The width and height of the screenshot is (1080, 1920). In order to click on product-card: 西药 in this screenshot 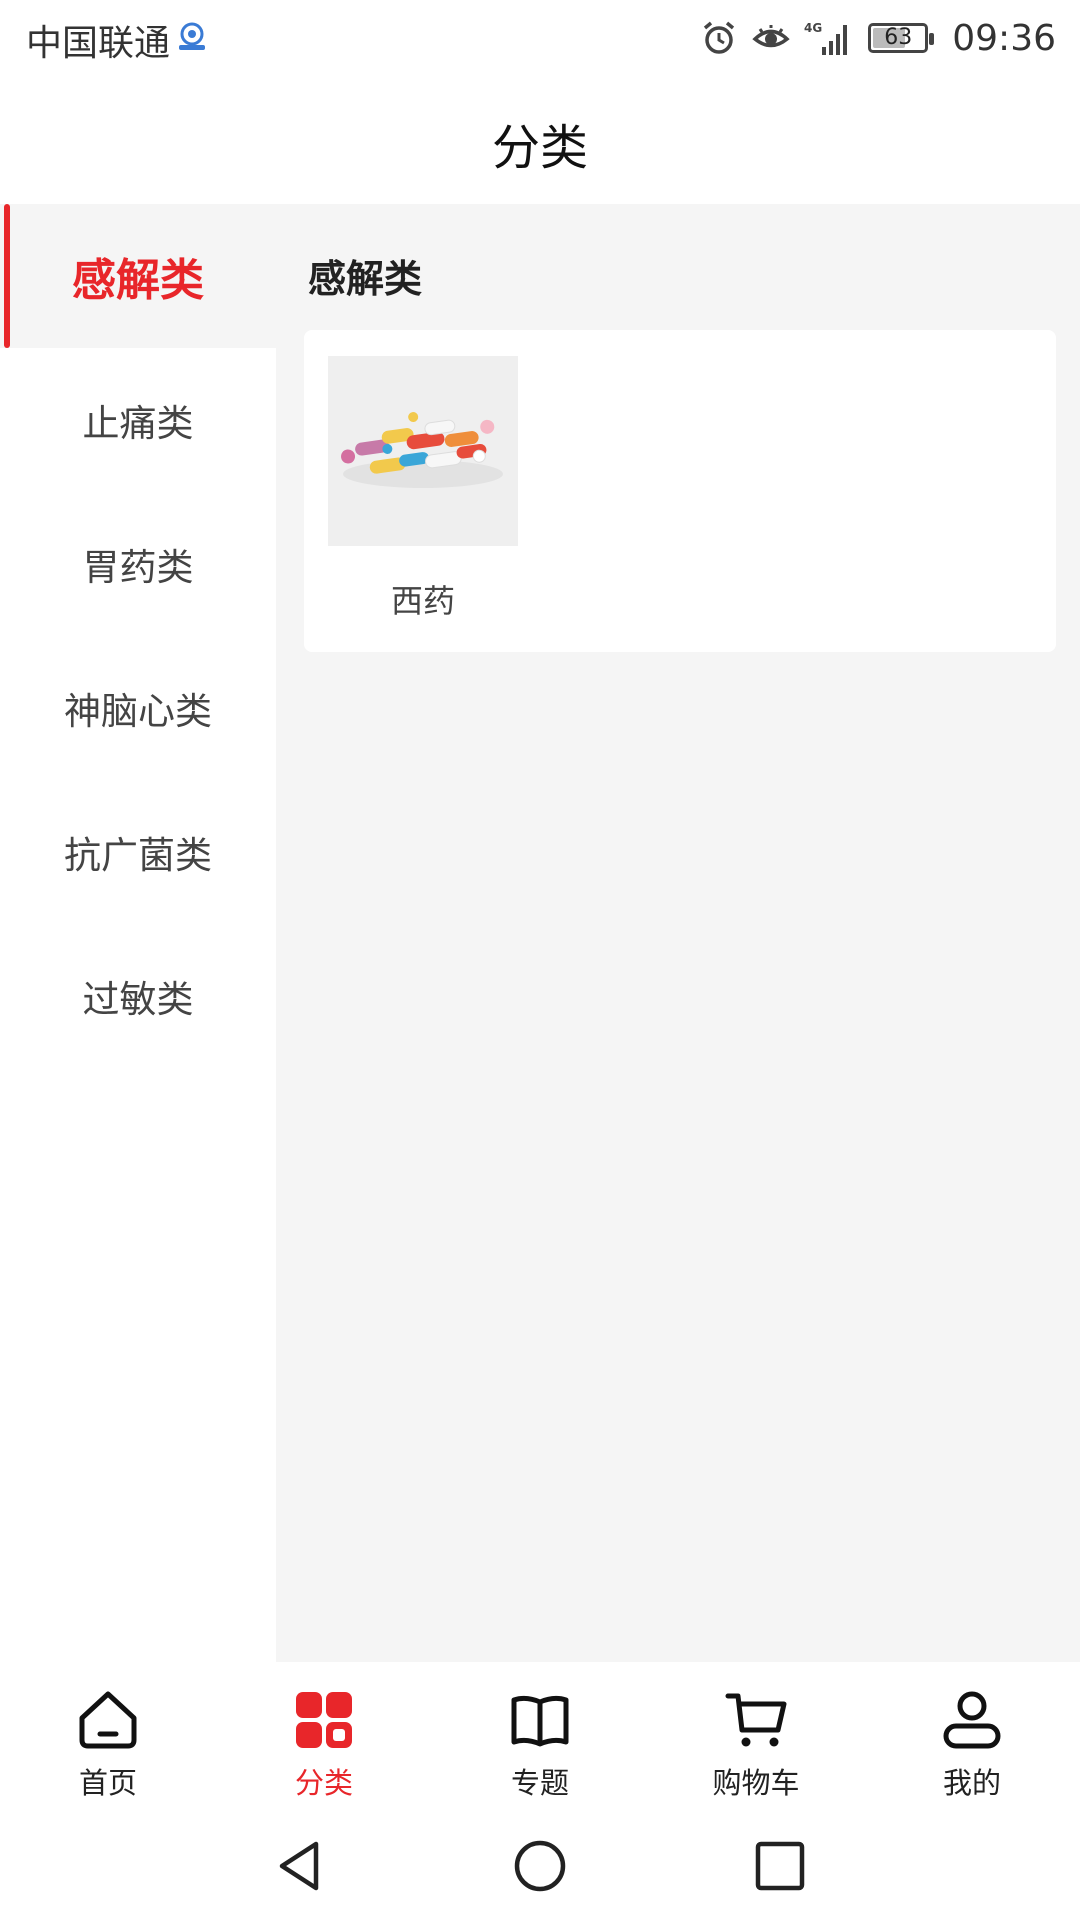, I will do `click(680, 491)`.